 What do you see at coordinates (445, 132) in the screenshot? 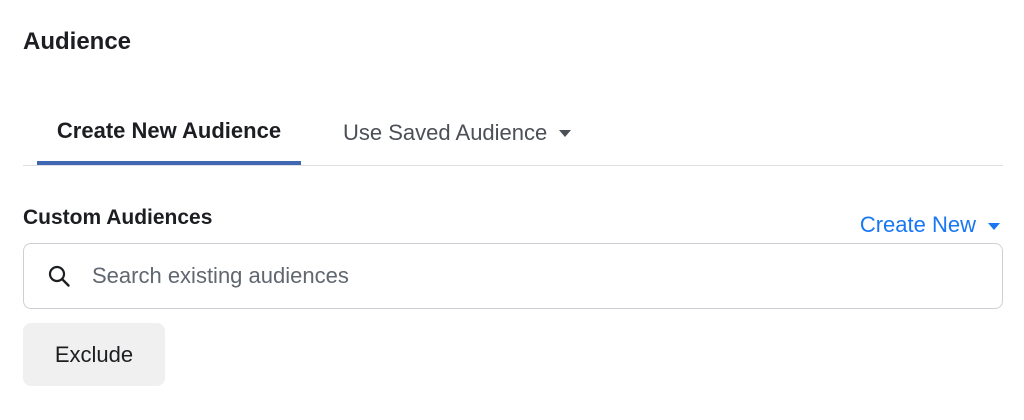
I see `tab-label: Use Saved Audience` at bounding box center [445, 132].